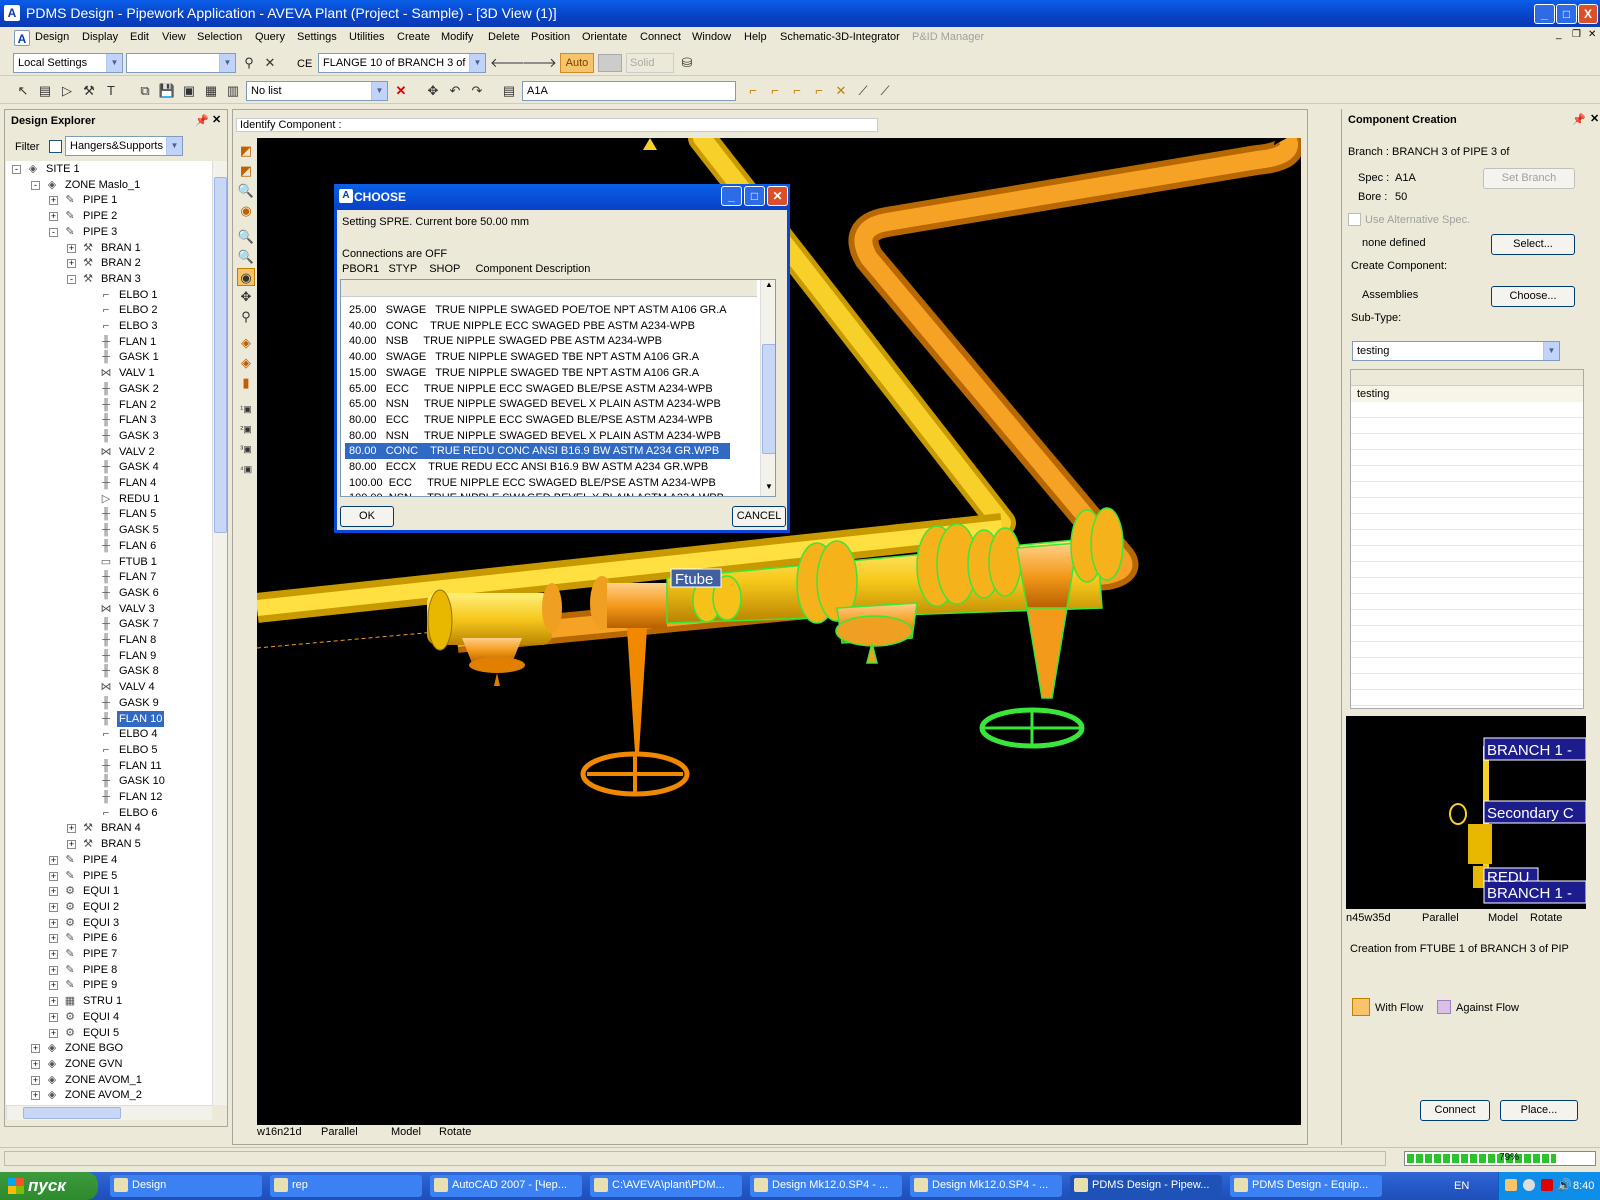 The image size is (1600, 1200). I want to click on view-tool-icon: ◈, so click(246, 363).